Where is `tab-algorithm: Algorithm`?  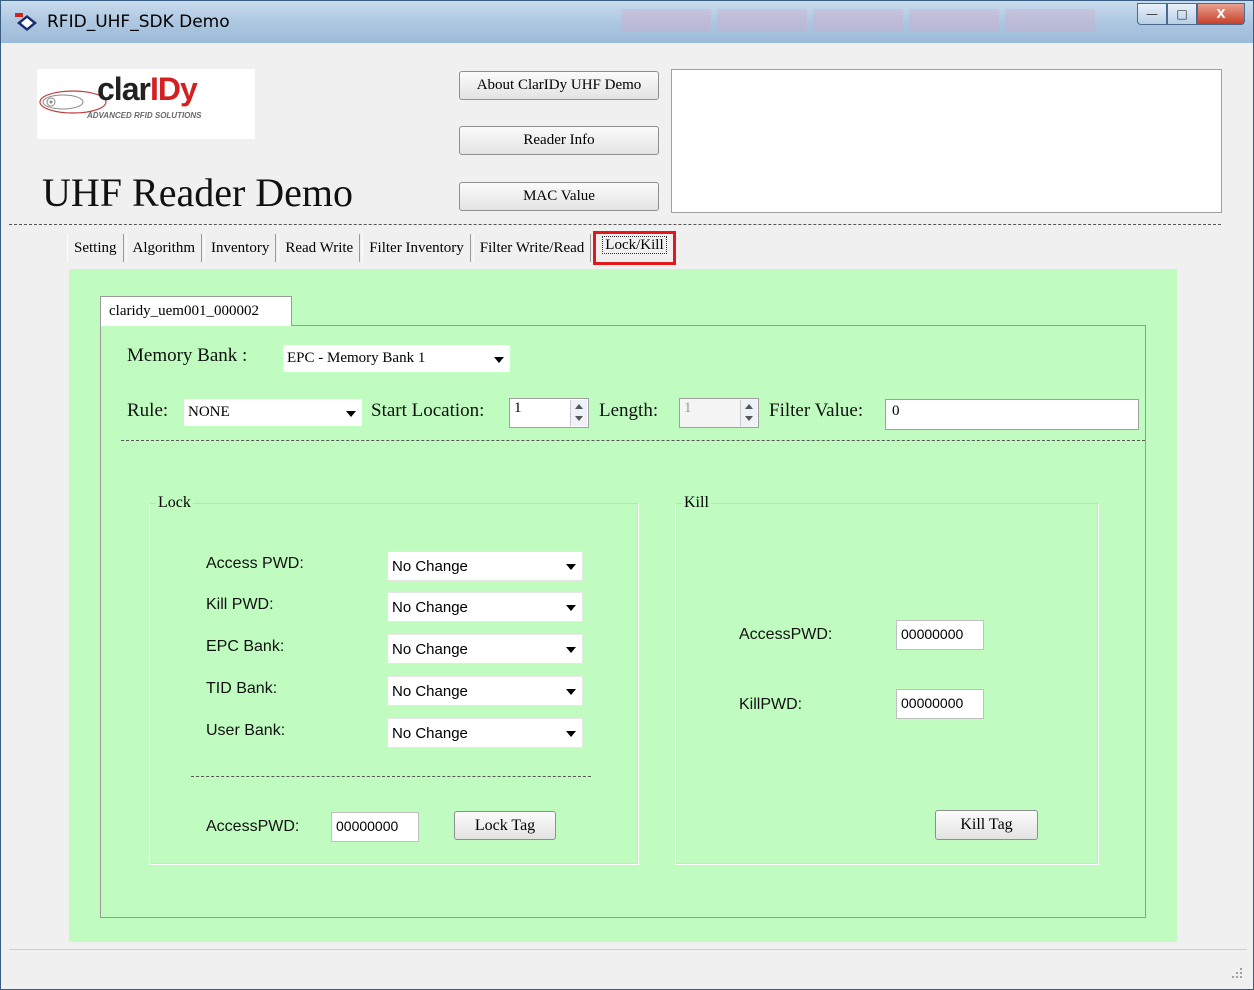 tab-algorithm: Algorithm is located at coordinates (164, 248).